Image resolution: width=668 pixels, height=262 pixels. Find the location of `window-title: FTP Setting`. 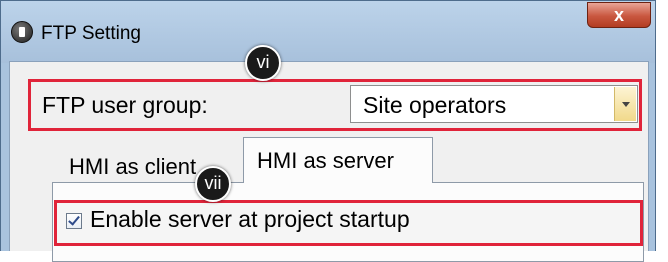

window-title: FTP Setting is located at coordinates (91, 33).